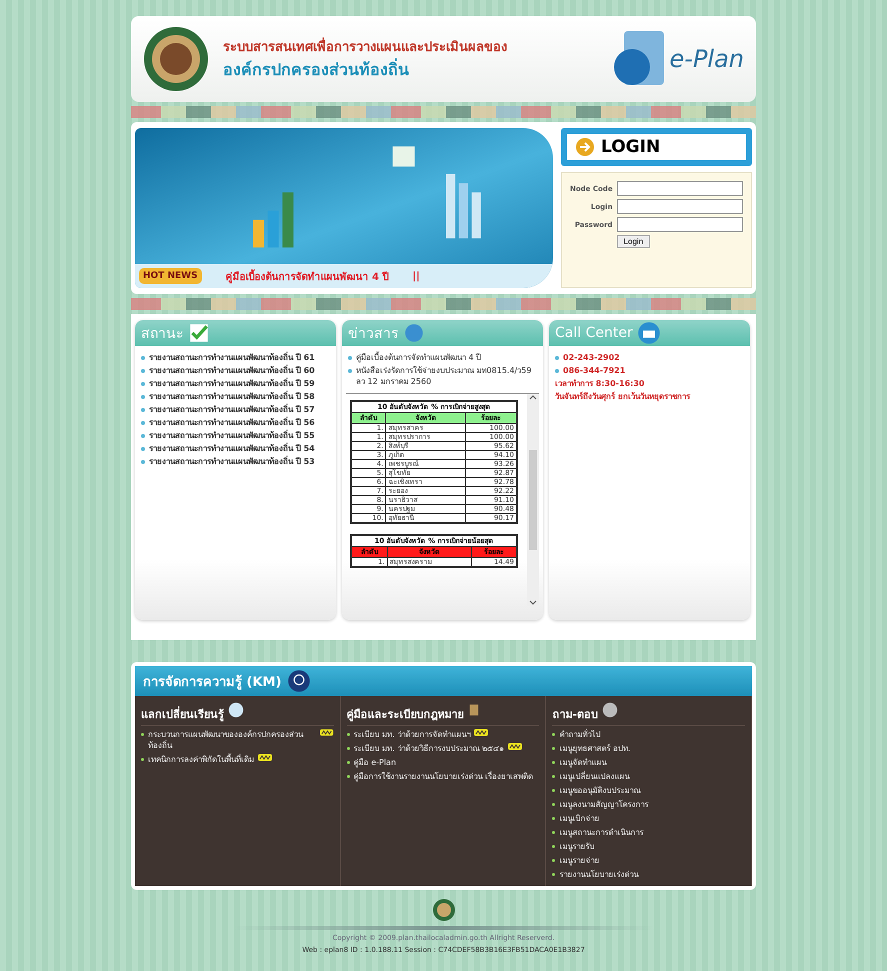  Describe the element at coordinates (232, 448) in the screenshot. I see `status-report-link: รายงานสถานะการทำงานแผนพัฒนาท้องถิ่น ปี 54` at that location.